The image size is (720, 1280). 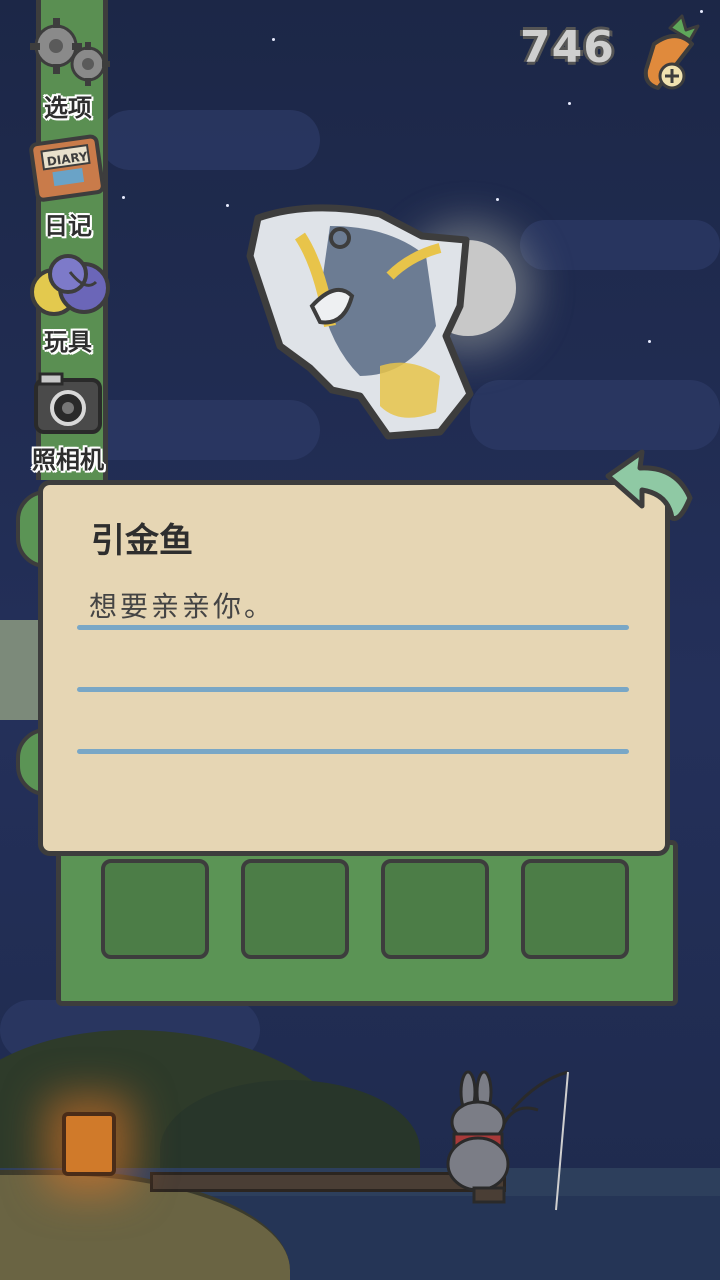 What do you see at coordinates (367, 923) in the screenshot?
I see `inventory-panel` at bounding box center [367, 923].